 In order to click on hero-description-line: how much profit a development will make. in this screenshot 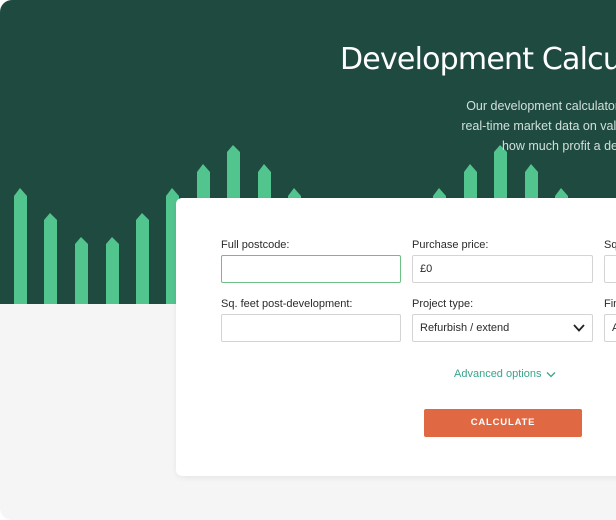, I will do `click(558, 146)`.